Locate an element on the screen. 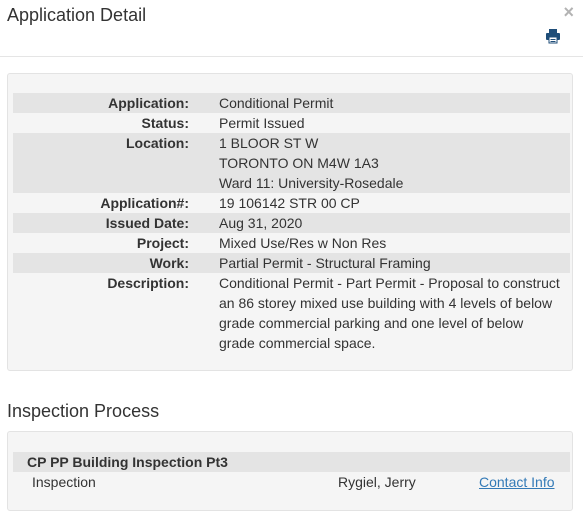  detail-value-line: Partial Permit - Structural Framing is located at coordinates (325, 263).